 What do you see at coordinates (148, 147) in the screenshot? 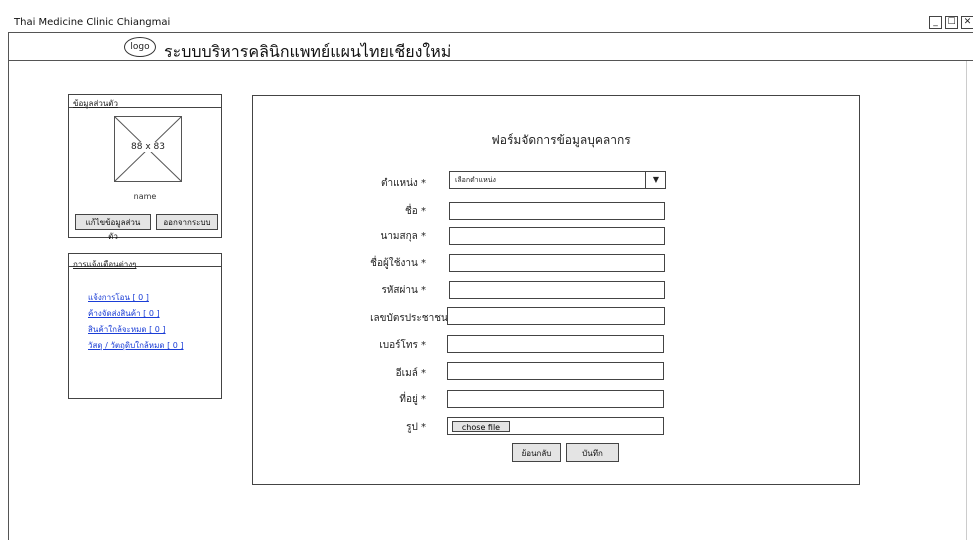
I see `photo-size-label: 88 x 83` at bounding box center [148, 147].